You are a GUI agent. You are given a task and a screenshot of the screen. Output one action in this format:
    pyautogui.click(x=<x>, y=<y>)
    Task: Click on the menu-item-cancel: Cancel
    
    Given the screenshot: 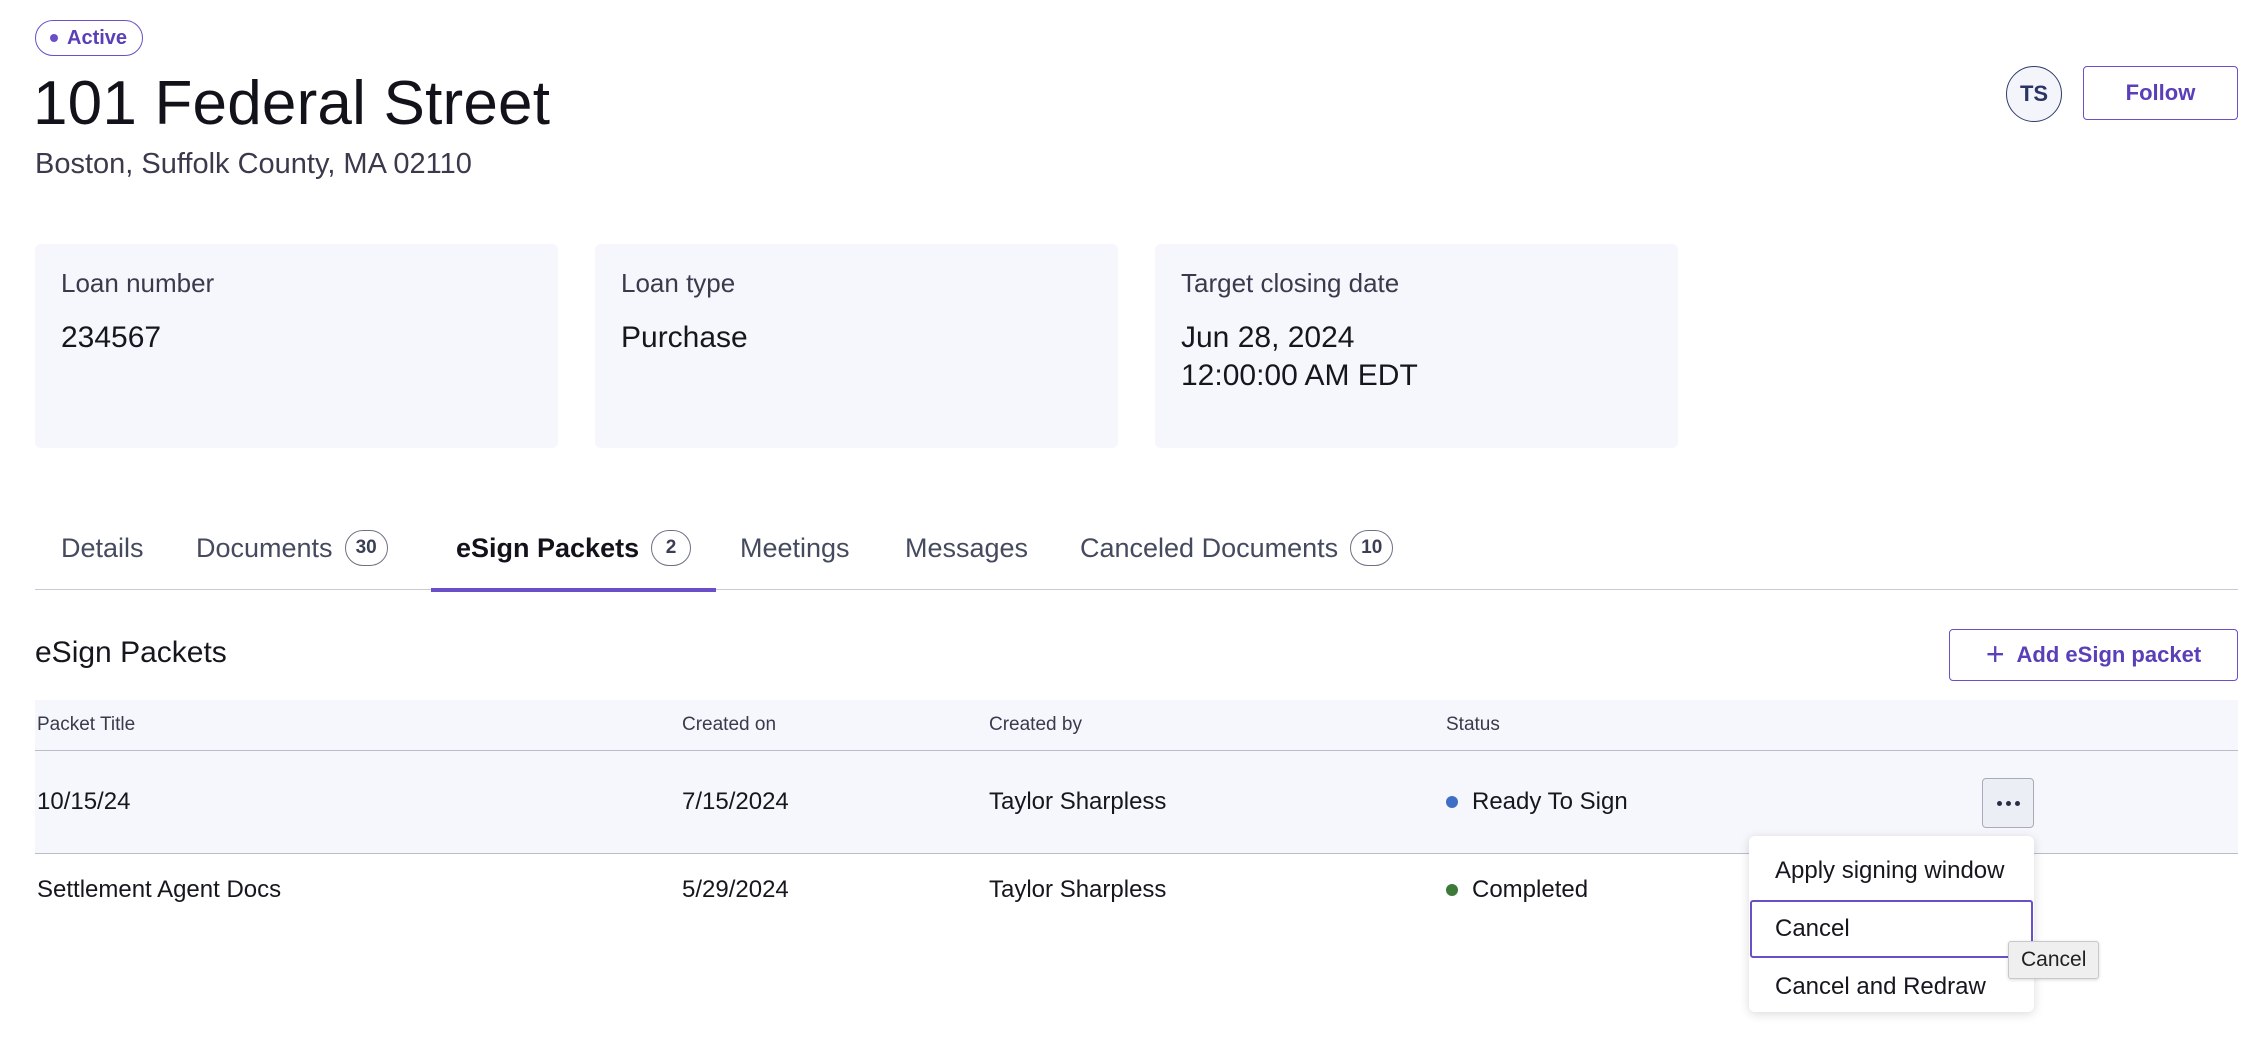 What is the action you would take?
    pyautogui.click(x=1891, y=929)
    